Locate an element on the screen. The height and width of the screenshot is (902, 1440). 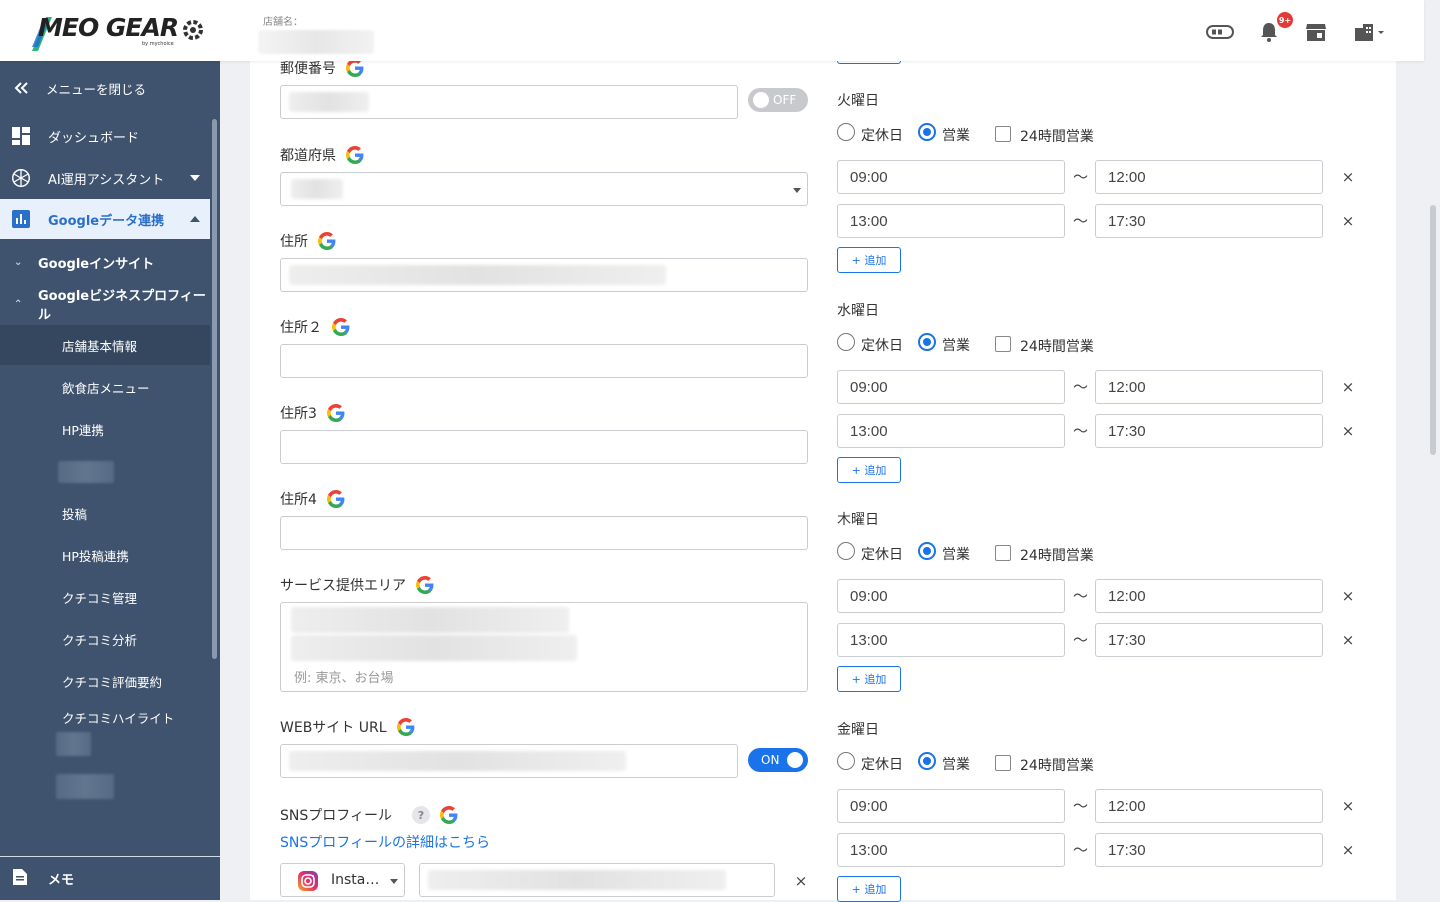
sidebar-item-posts: 投稿 is located at coordinates (105, 513).